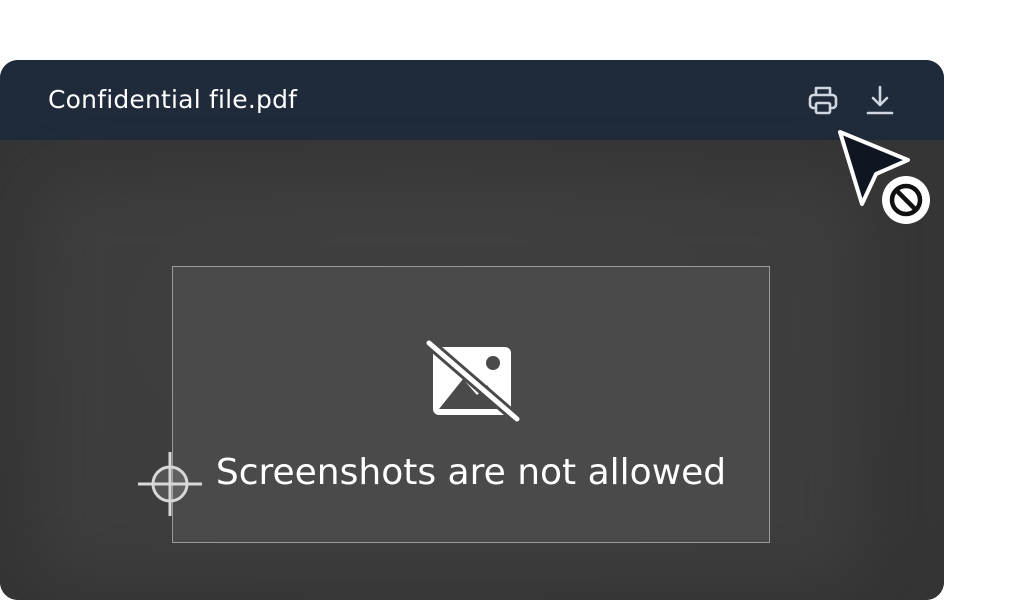 This screenshot has width=1024, height=600. I want to click on print-button, so click(823, 100).